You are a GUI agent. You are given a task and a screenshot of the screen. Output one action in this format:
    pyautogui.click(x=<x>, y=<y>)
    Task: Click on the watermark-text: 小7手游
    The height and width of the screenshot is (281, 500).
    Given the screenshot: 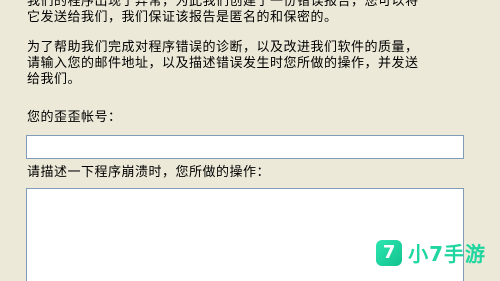 What is the action you would take?
    pyautogui.click(x=447, y=254)
    